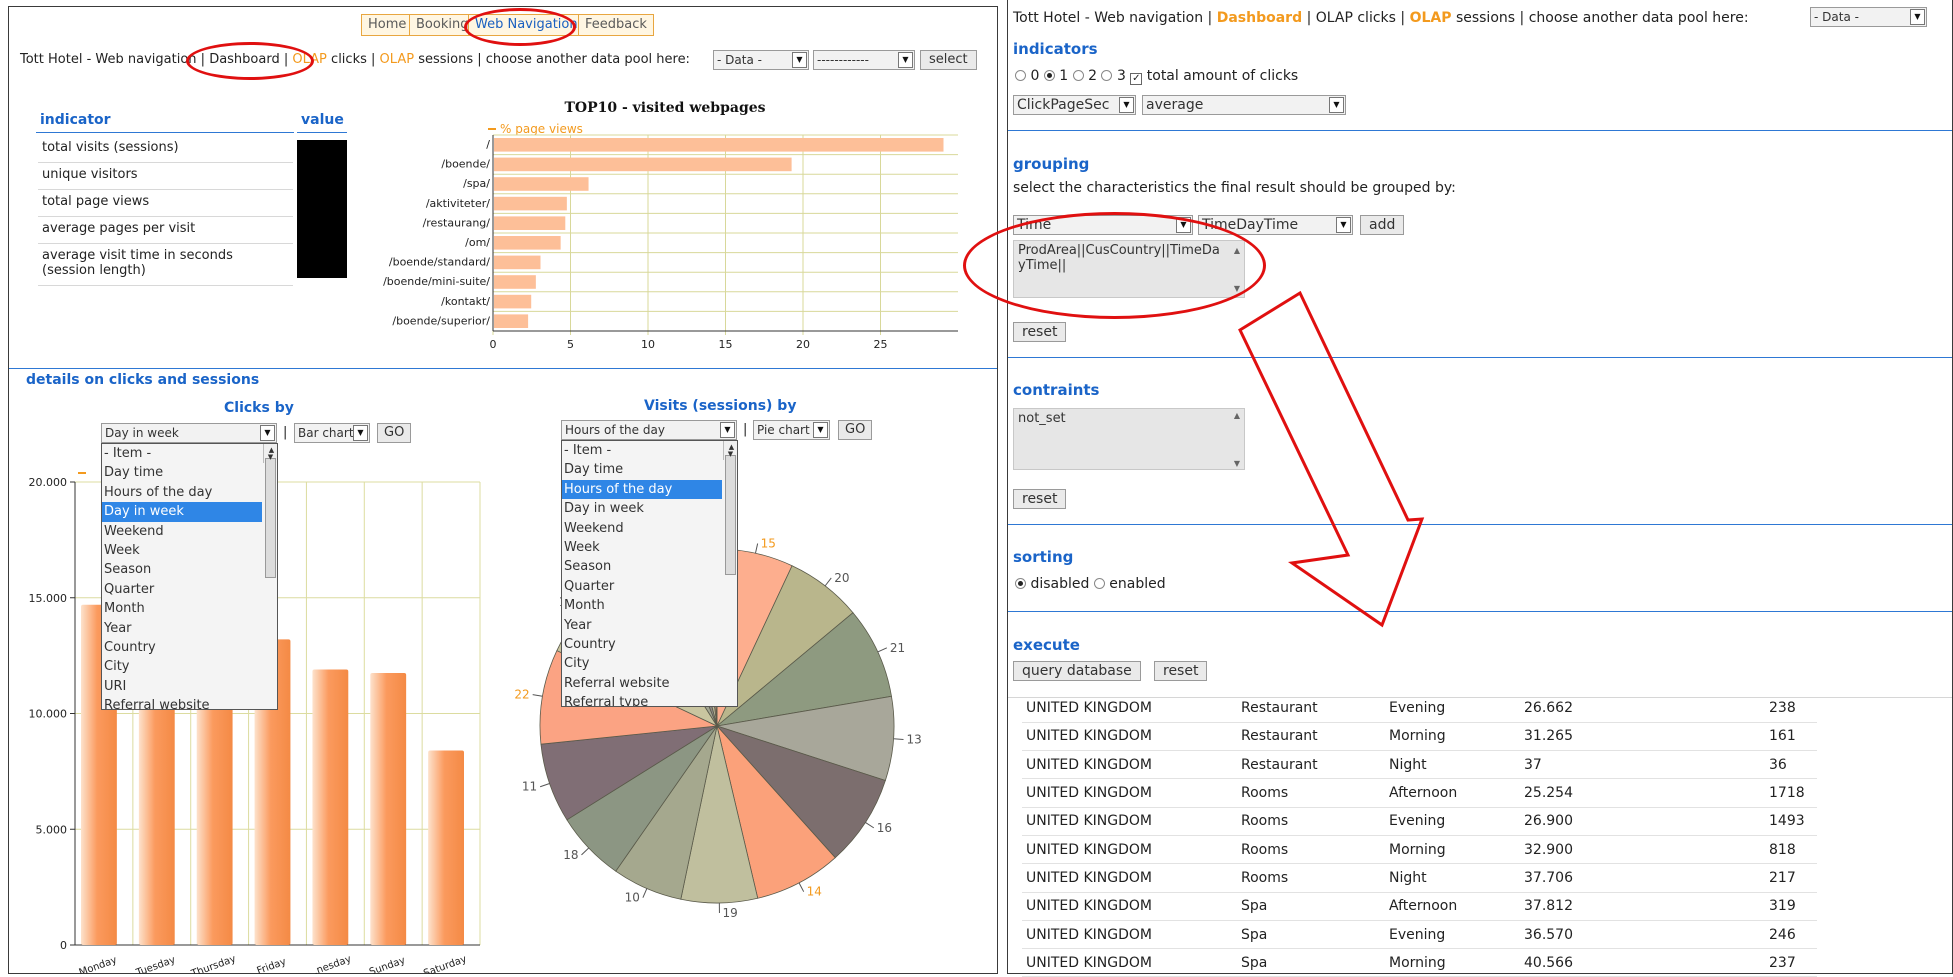 Image resolution: width=1953 pixels, height=977 pixels. I want to click on grouping-add-button: add, so click(1382, 225).